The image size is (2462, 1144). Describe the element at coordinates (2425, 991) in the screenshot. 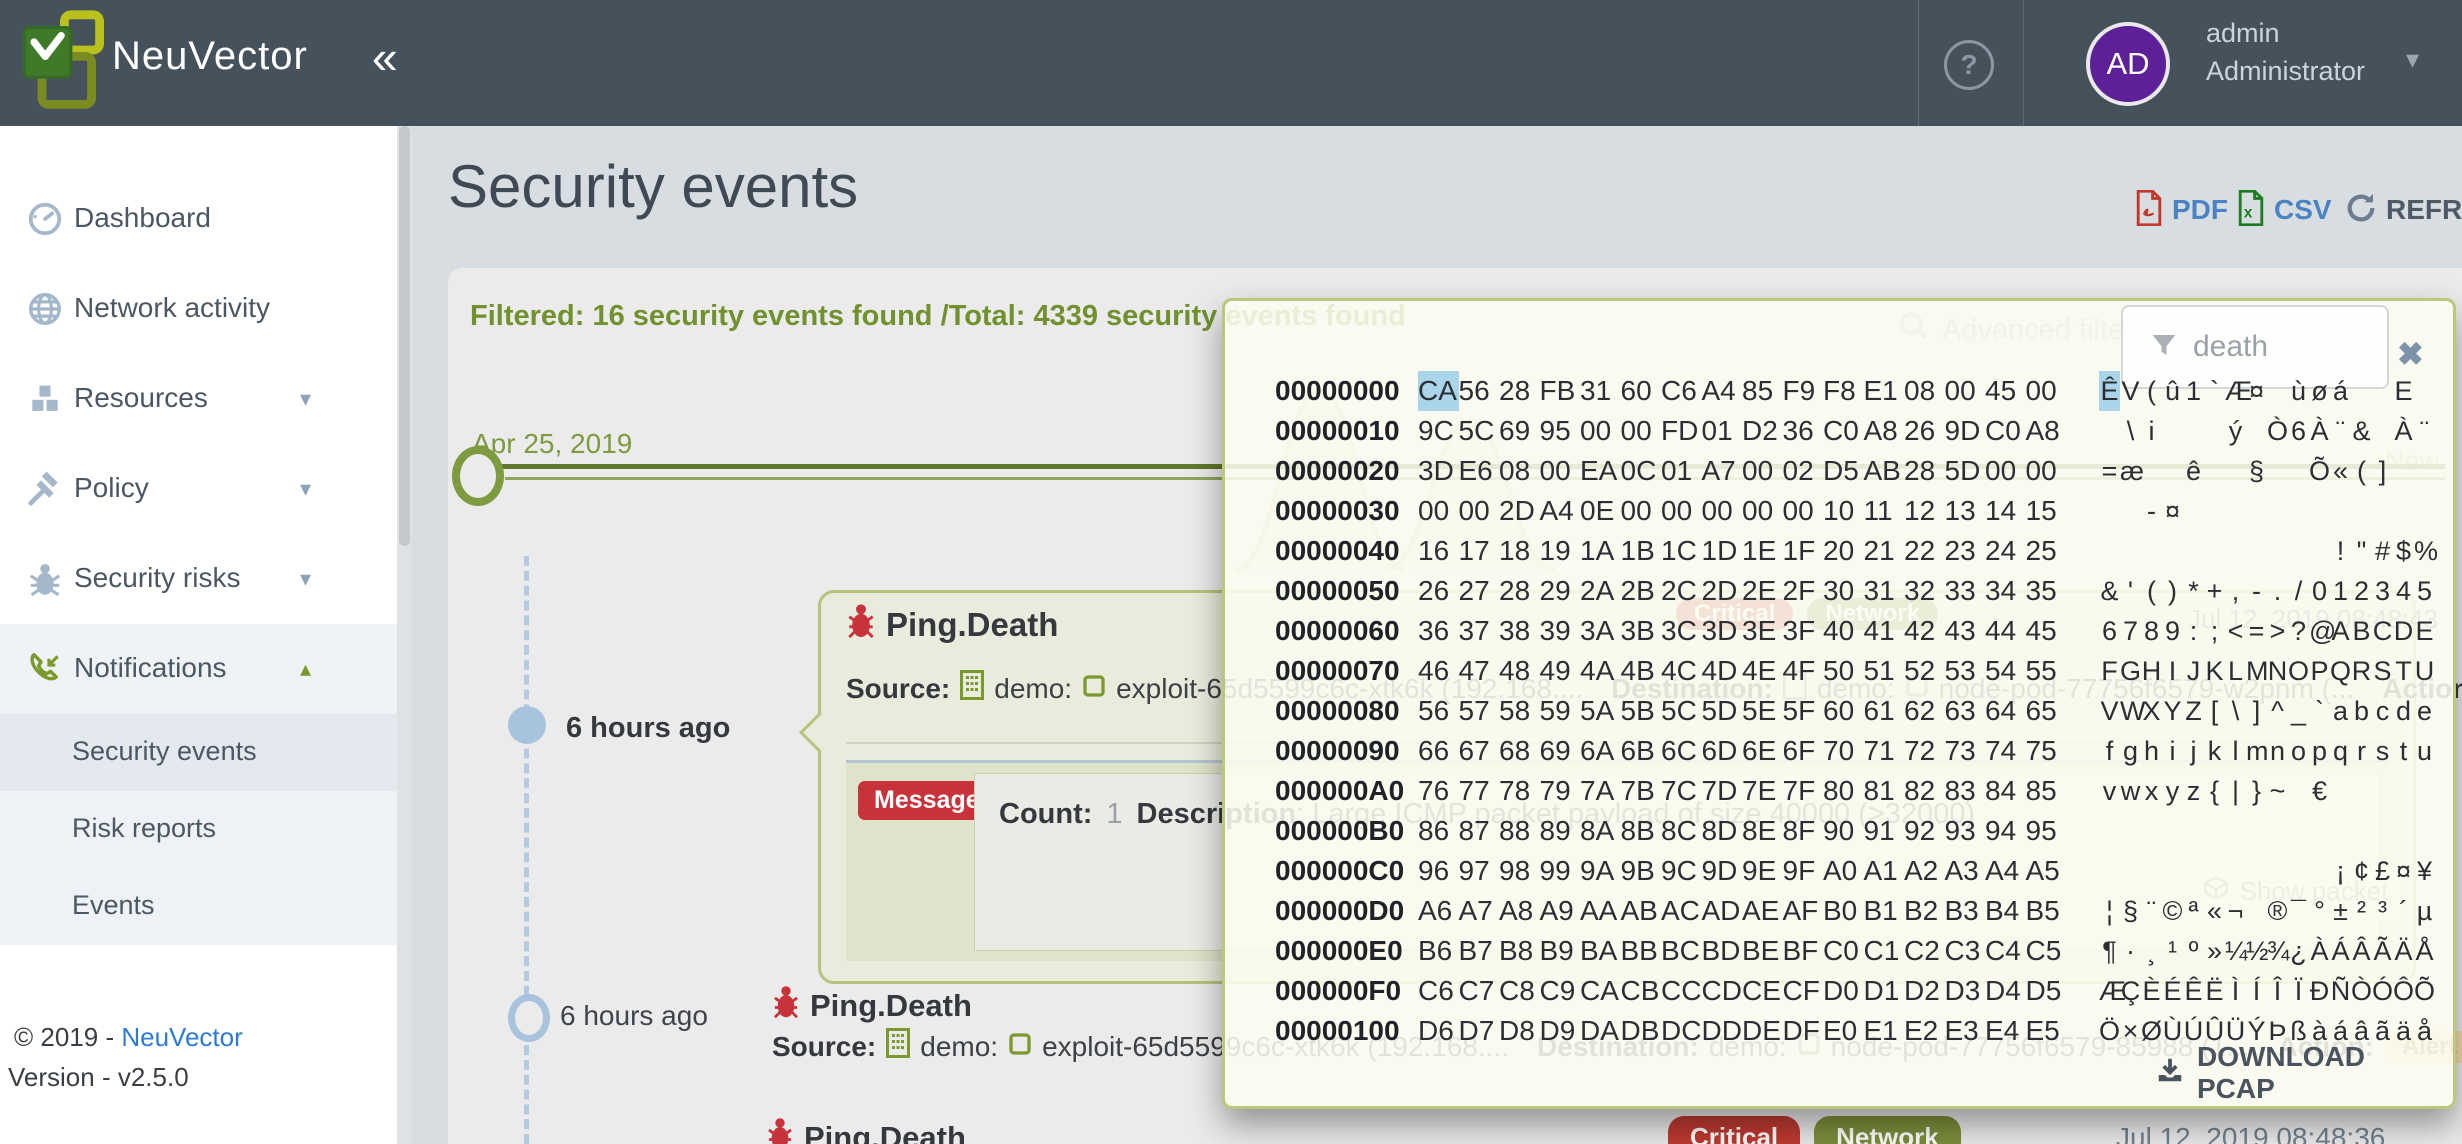

I see `ascii-char: Õ` at that location.